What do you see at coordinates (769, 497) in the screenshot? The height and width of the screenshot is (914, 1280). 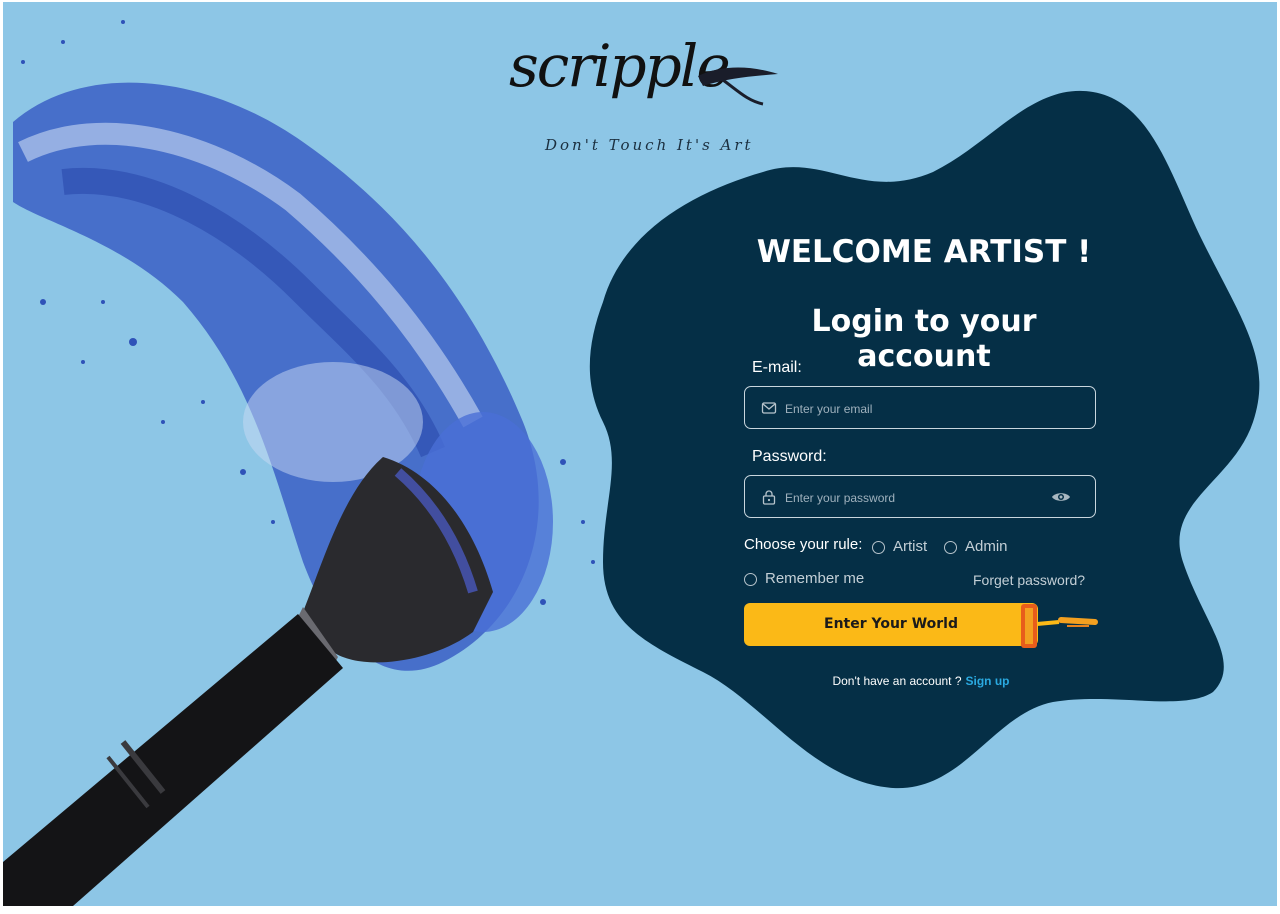 I see `lock-icon` at bounding box center [769, 497].